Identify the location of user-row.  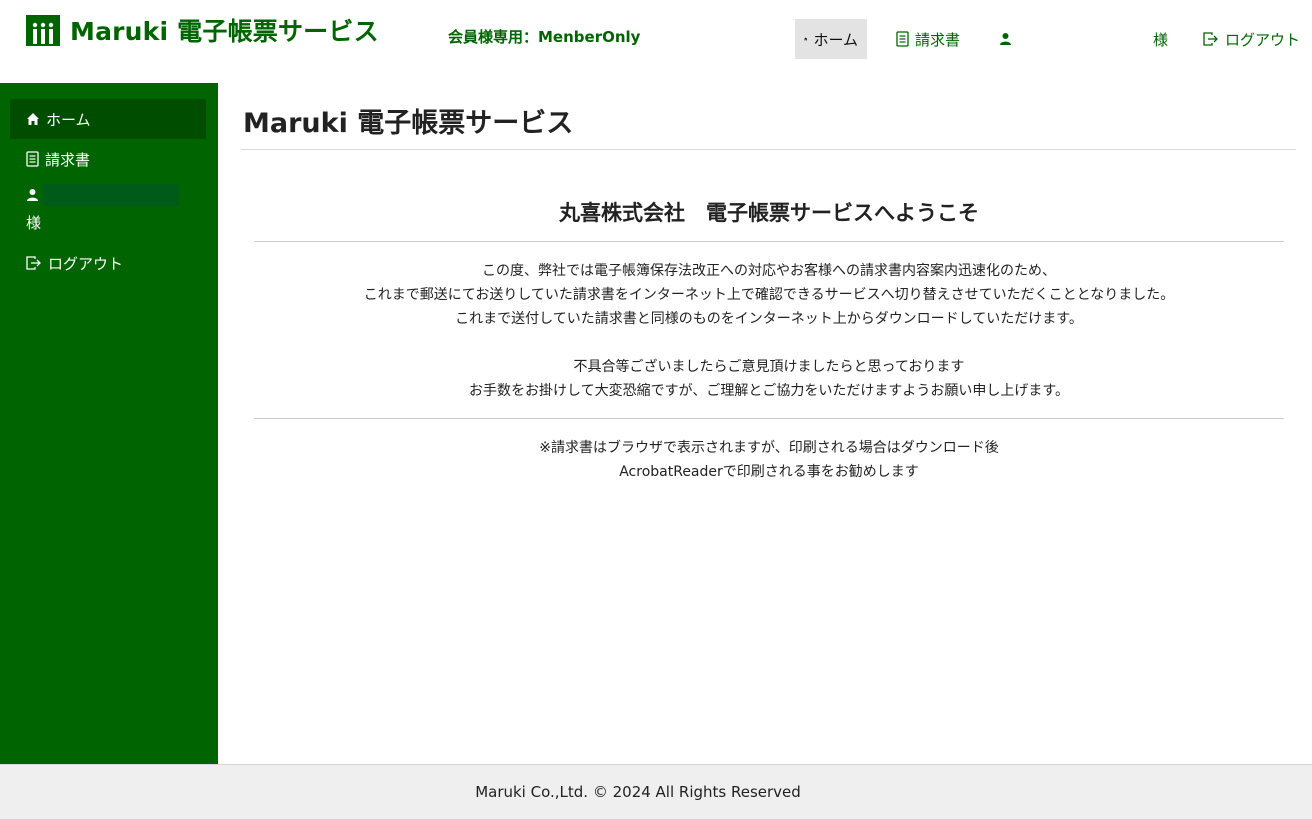
(116, 195).